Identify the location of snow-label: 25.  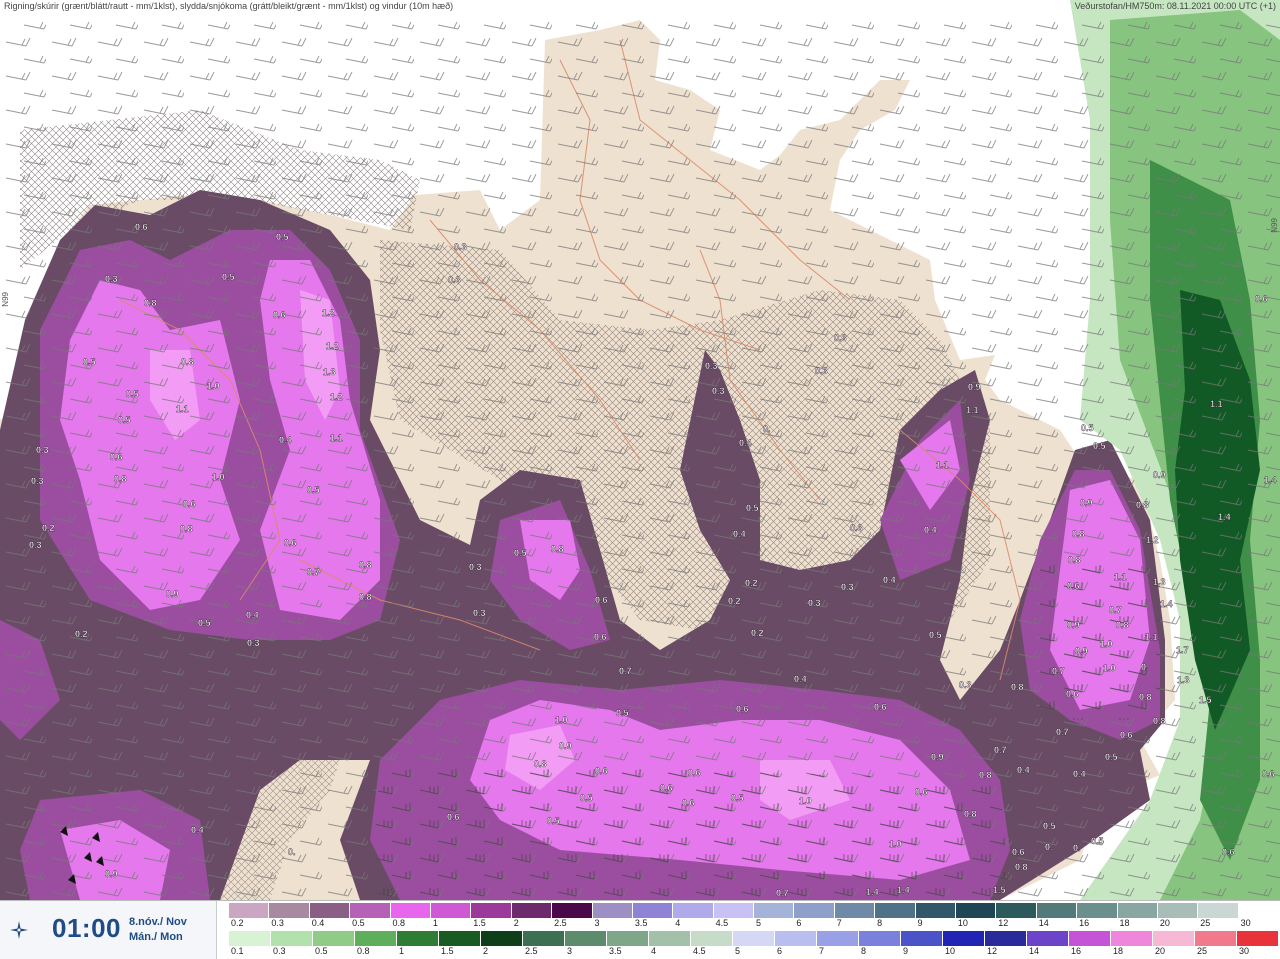
(1205, 923).